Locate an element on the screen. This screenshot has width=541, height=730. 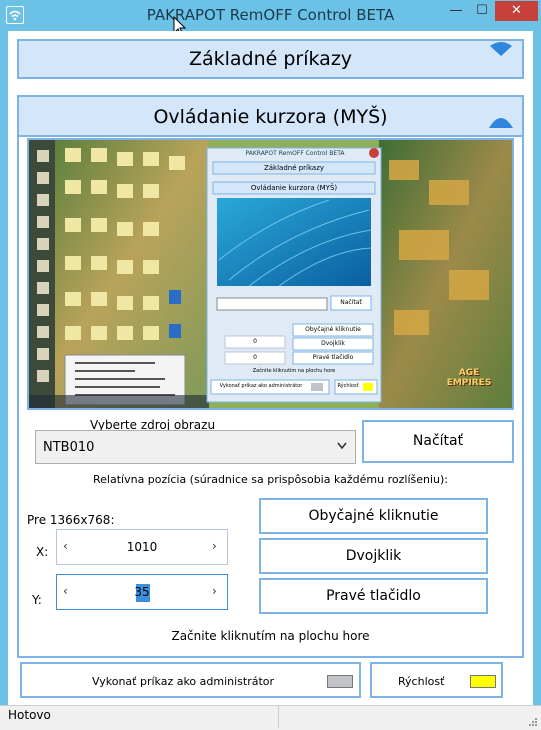
double-click-button: Dvojklik is located at coordinates (373, 556).